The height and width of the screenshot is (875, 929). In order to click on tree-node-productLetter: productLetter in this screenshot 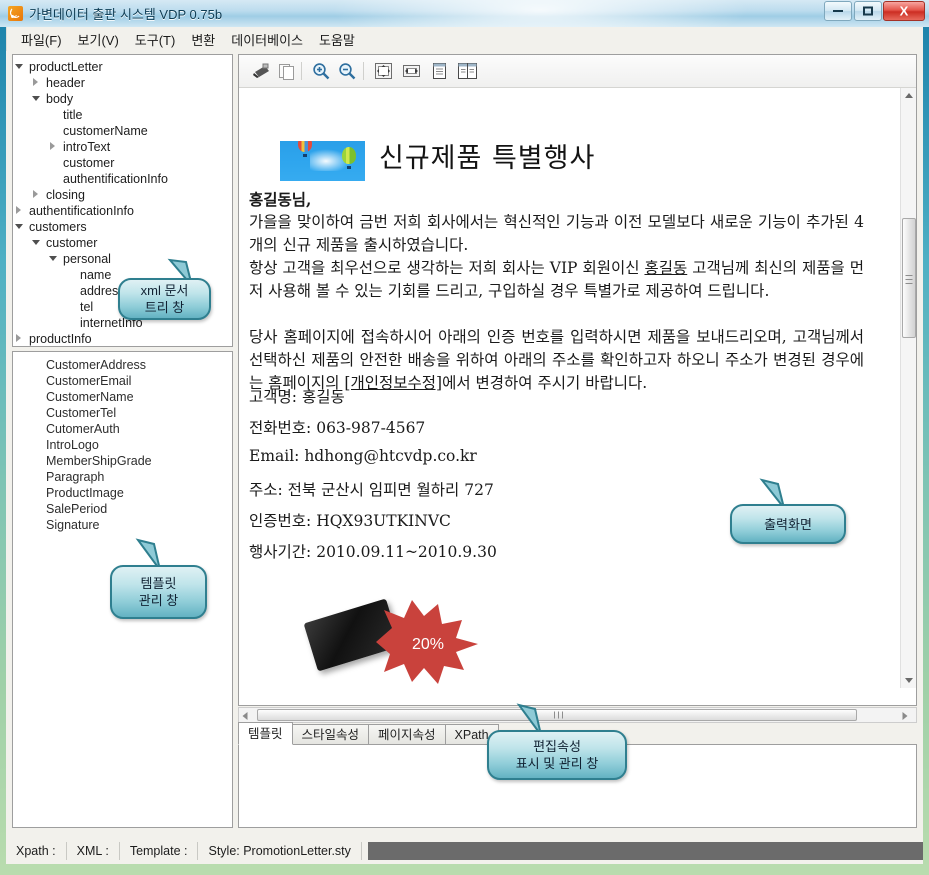, I will do `click(123, 67)`.